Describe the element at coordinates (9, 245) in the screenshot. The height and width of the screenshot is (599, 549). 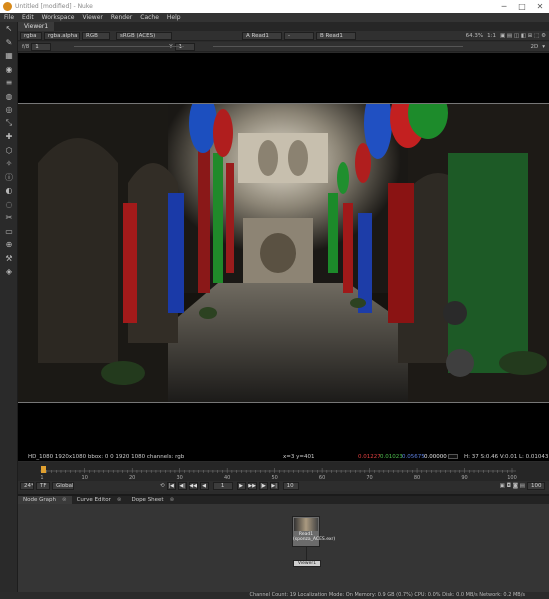
I see `furnace-tool-icon: ⊕` at that location.